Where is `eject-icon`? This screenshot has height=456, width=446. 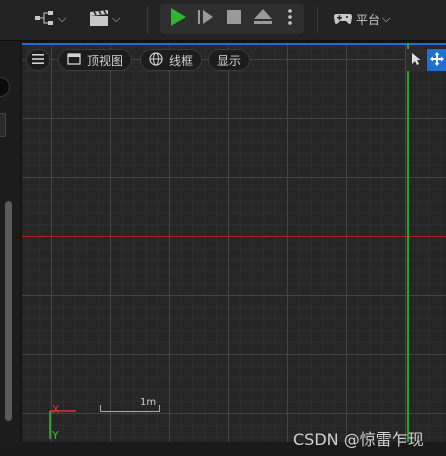 eject-icon is located at coordinates (263, 19).